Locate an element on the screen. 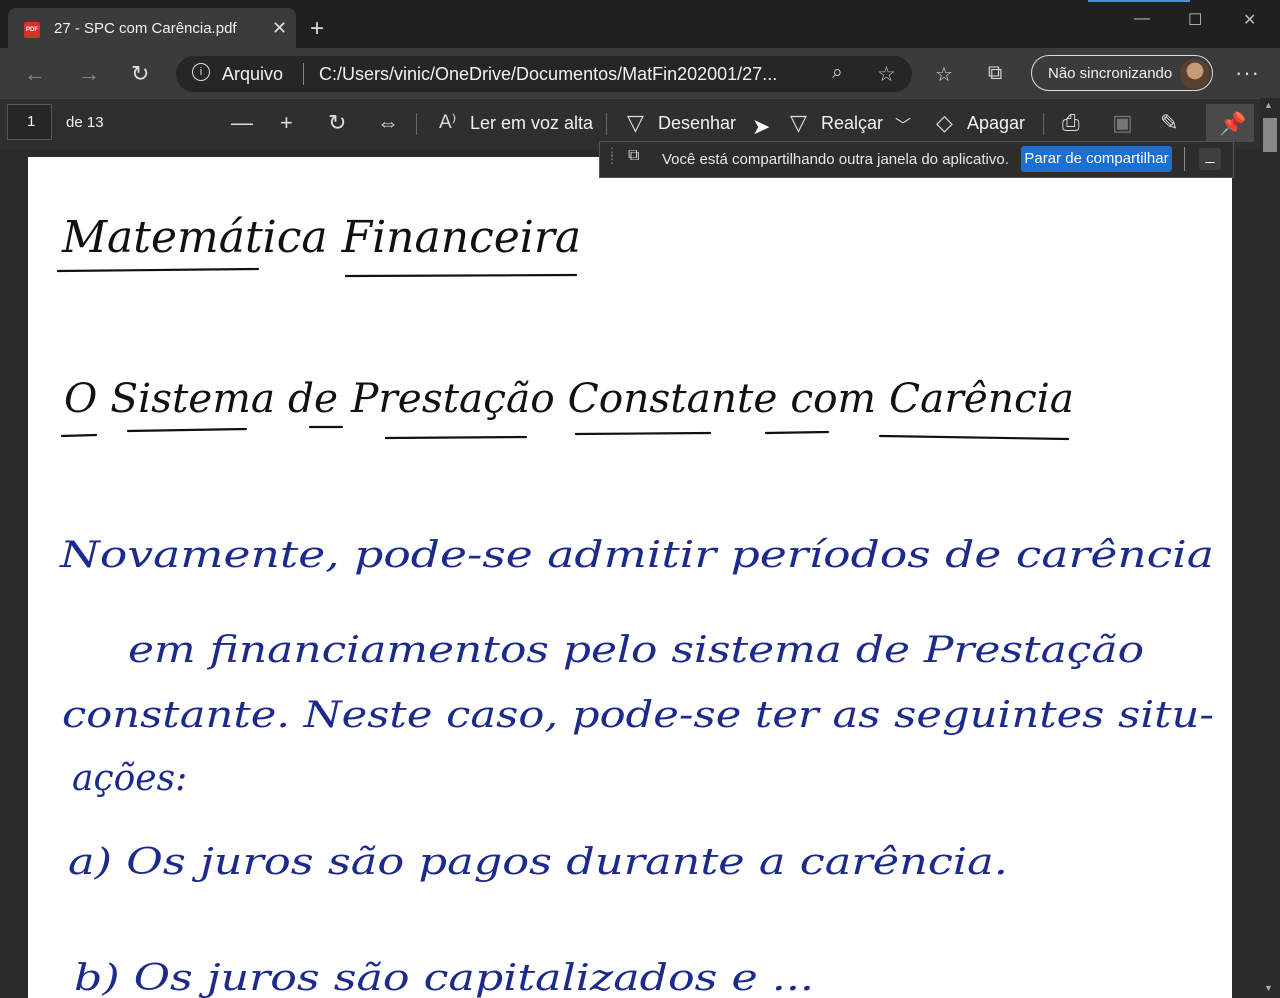 Image resolution: width=1280 pixels, height=998 pixels. mouse-cursor-icon: ➤ is located at coordinates (761, 126).